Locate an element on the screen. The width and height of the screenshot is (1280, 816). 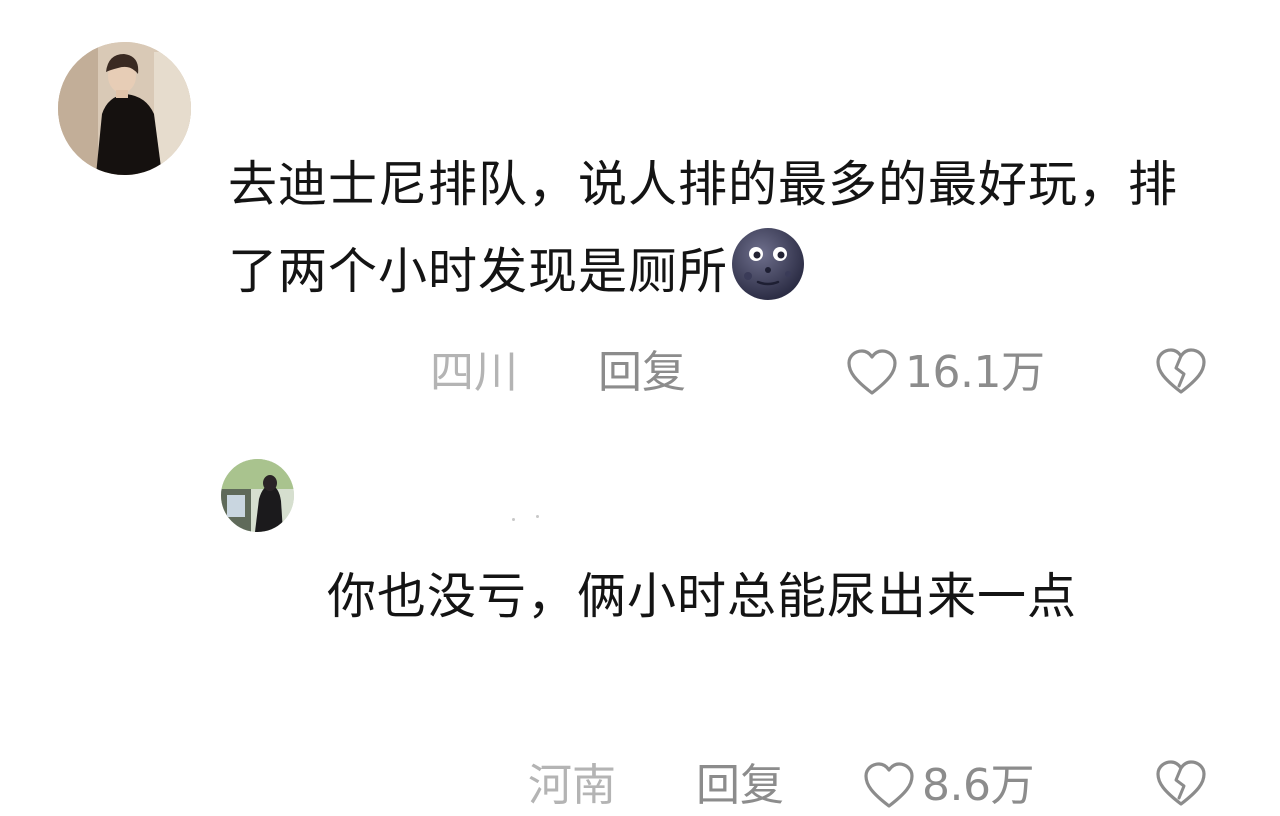
reply-like-button: 8.6万 is located at coordinates (948, 786).